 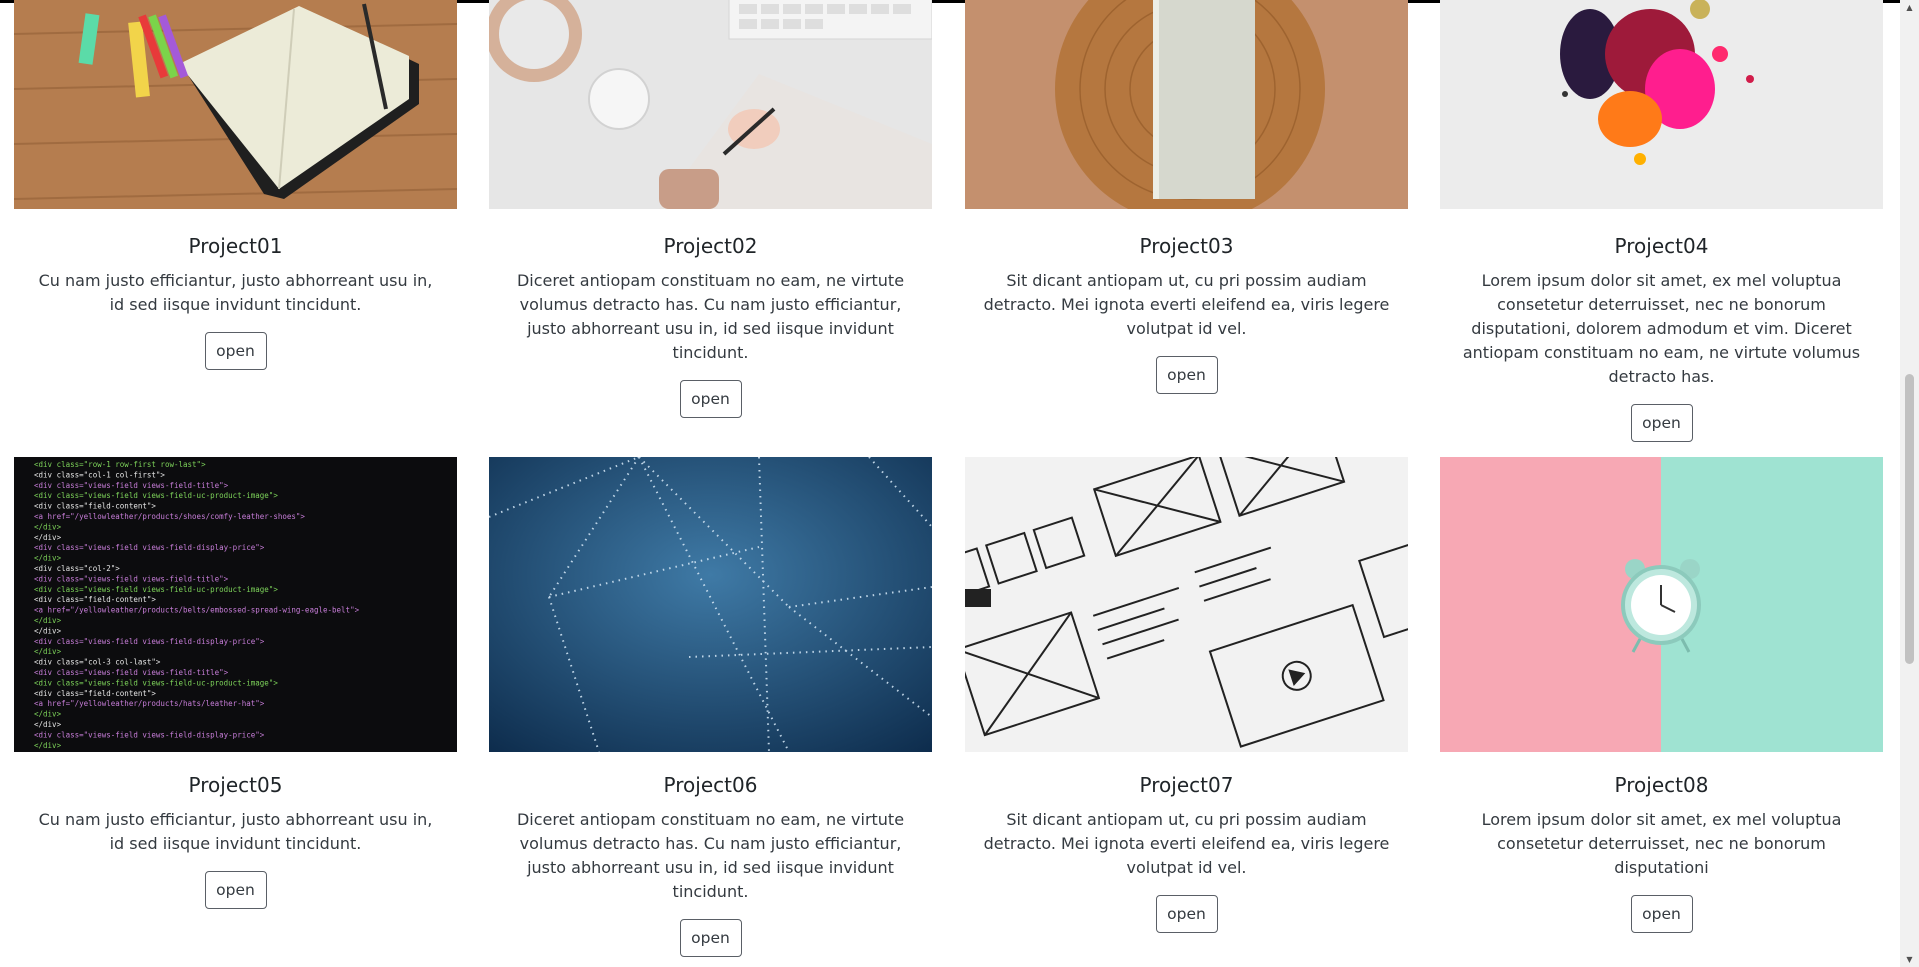 I want to click on project-image-book-on-wood, so click(x=1186, y=104).